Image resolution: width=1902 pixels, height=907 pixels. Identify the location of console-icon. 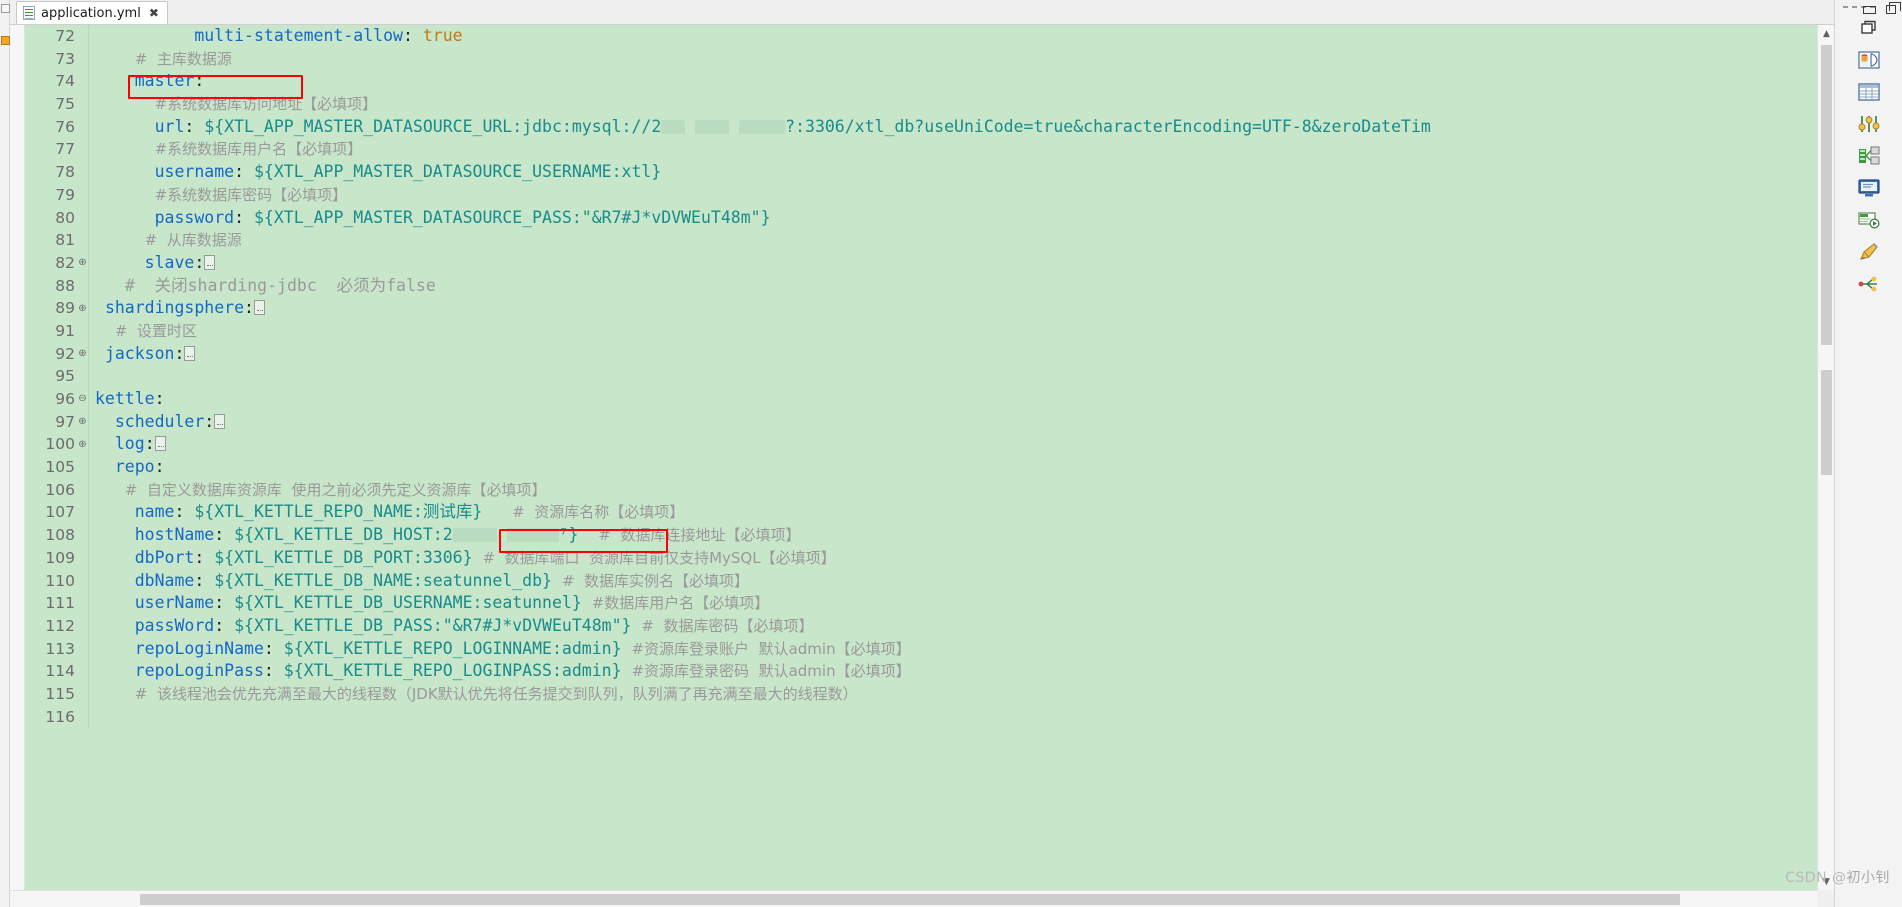
(1869, 188).